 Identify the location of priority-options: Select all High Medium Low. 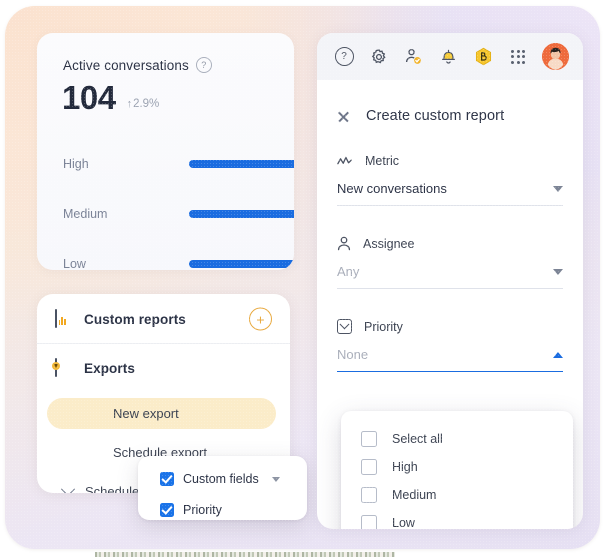
(457, 470).